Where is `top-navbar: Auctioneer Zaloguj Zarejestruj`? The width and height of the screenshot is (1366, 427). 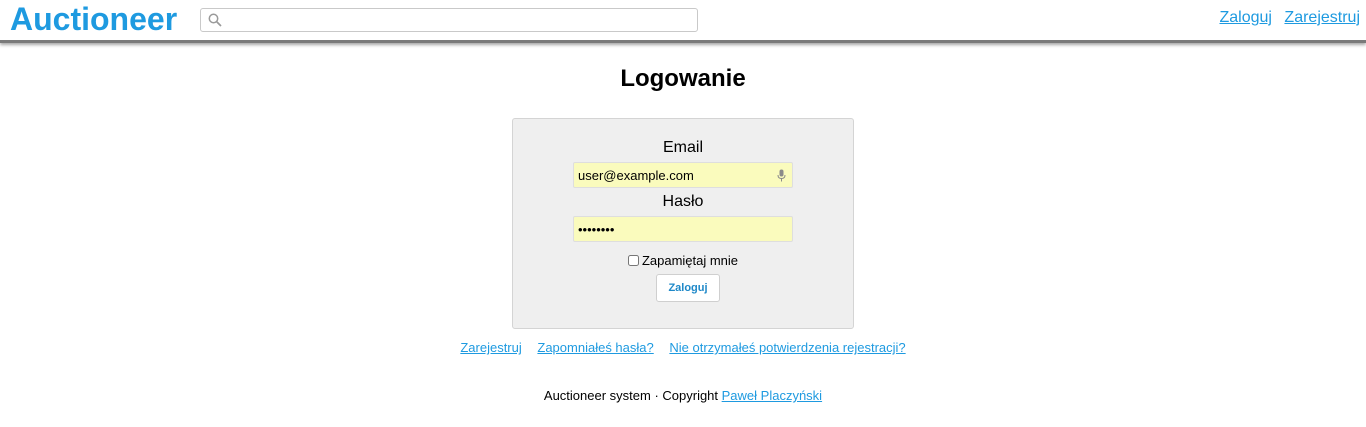 top-navbar: Auctioneer Zaloguj Zarejestruj is located at coordinates (683, 21).